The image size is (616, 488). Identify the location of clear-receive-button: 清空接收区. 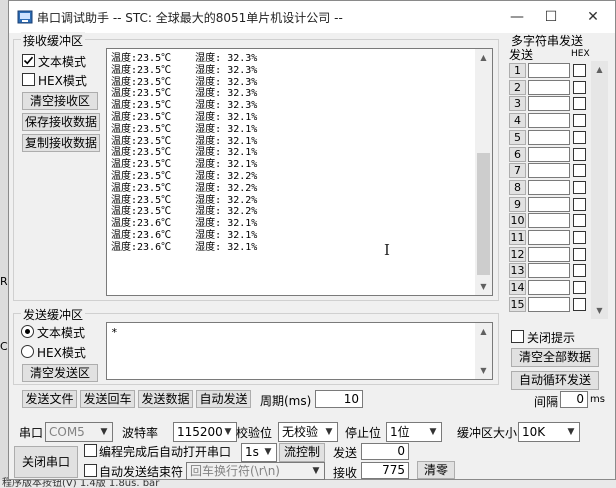
(60, 101).